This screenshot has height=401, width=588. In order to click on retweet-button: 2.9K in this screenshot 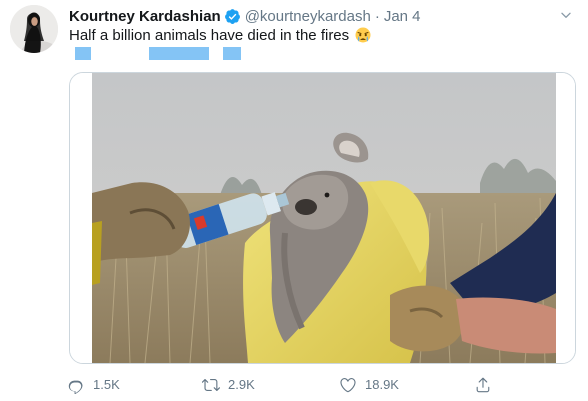, I will do `click(228, 385)`.